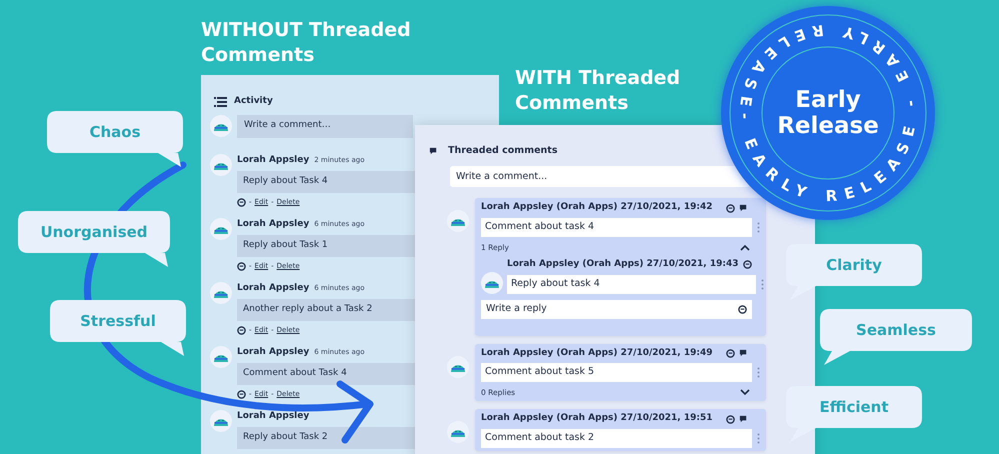 The height and width of the screenshot is (454, 999). I want to click on list-icon, so click(220, 101).